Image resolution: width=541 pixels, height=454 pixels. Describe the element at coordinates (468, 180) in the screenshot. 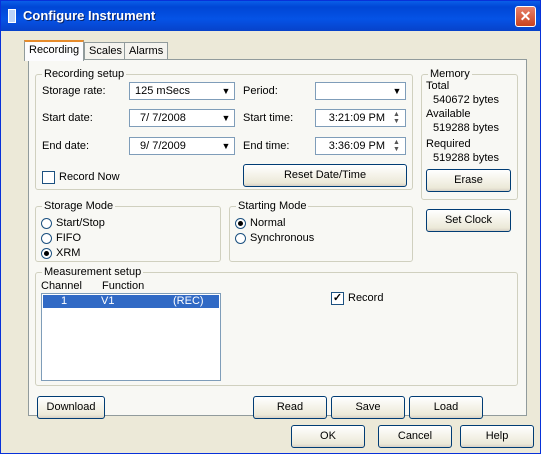

I see `erase-button: Erase` at that location.